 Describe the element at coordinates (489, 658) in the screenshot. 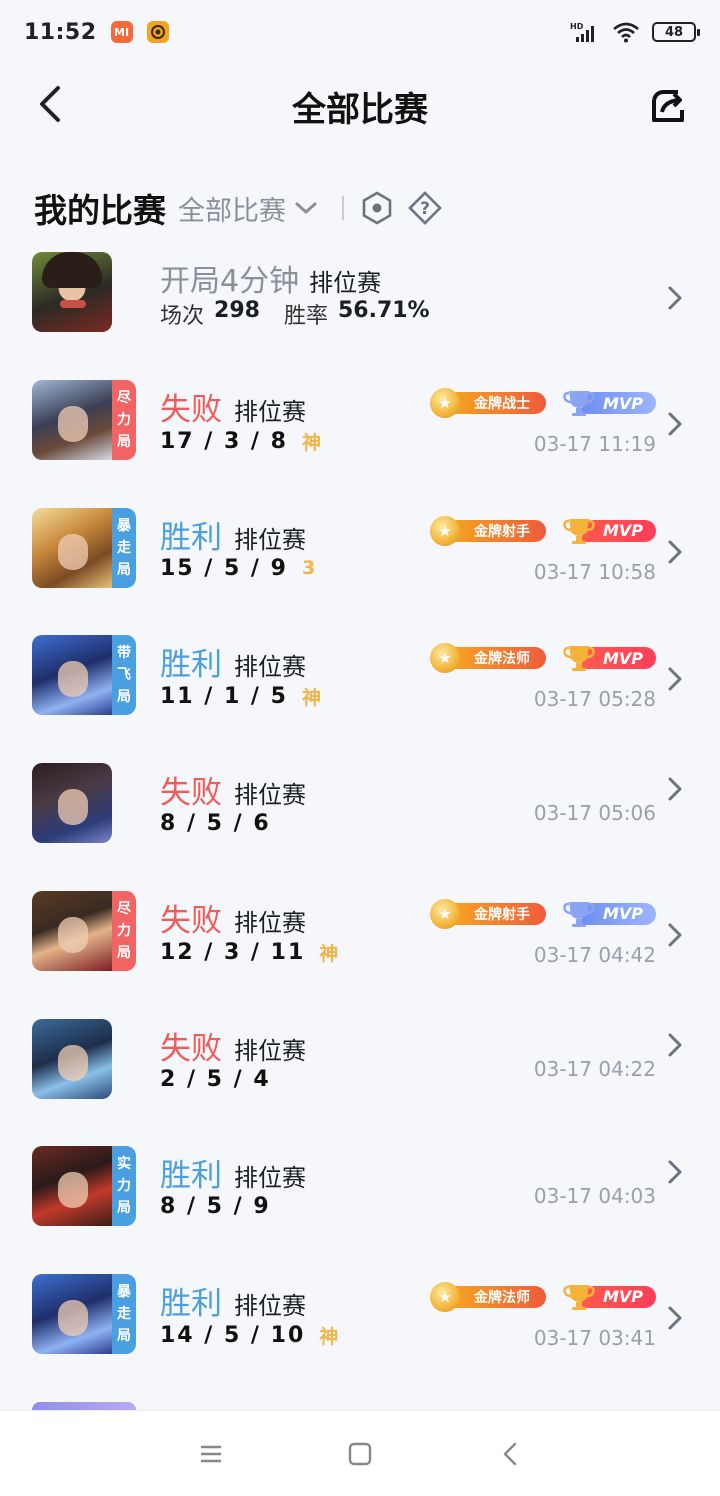

I see `gold-medal-badge: ★ 金牌法师` at that location.